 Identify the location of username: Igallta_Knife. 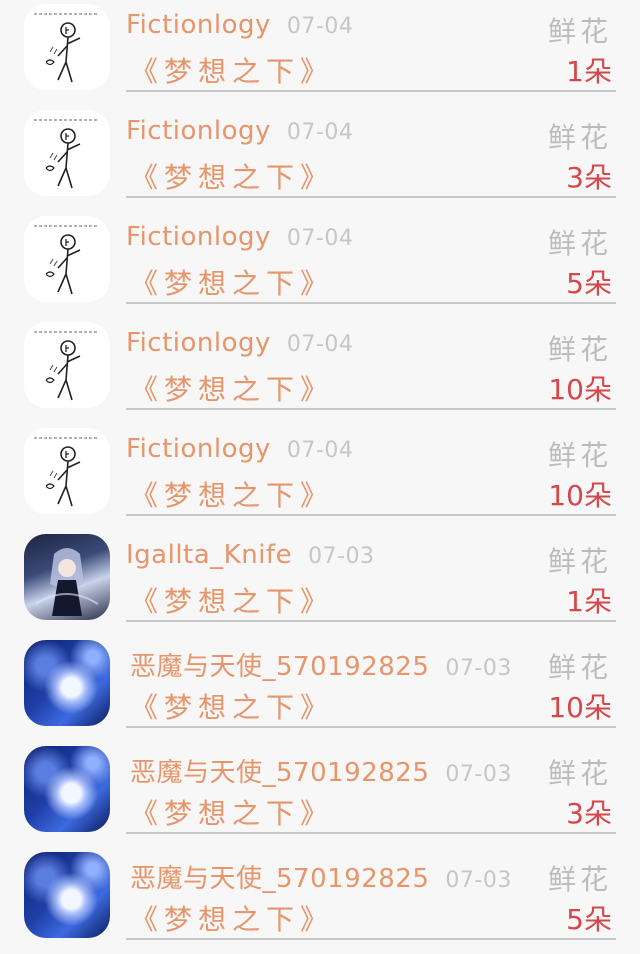
(209, 555).